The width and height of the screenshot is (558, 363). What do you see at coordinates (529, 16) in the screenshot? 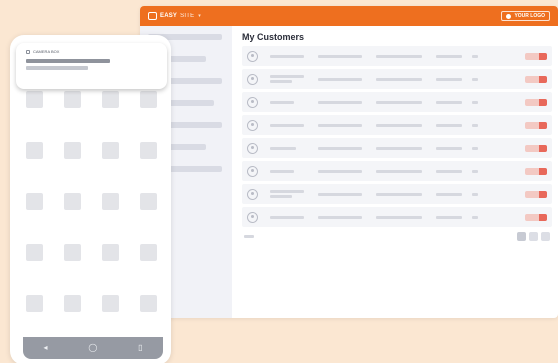
I see `user-label: YOUR LOGO` at bounding box center [529, 16].